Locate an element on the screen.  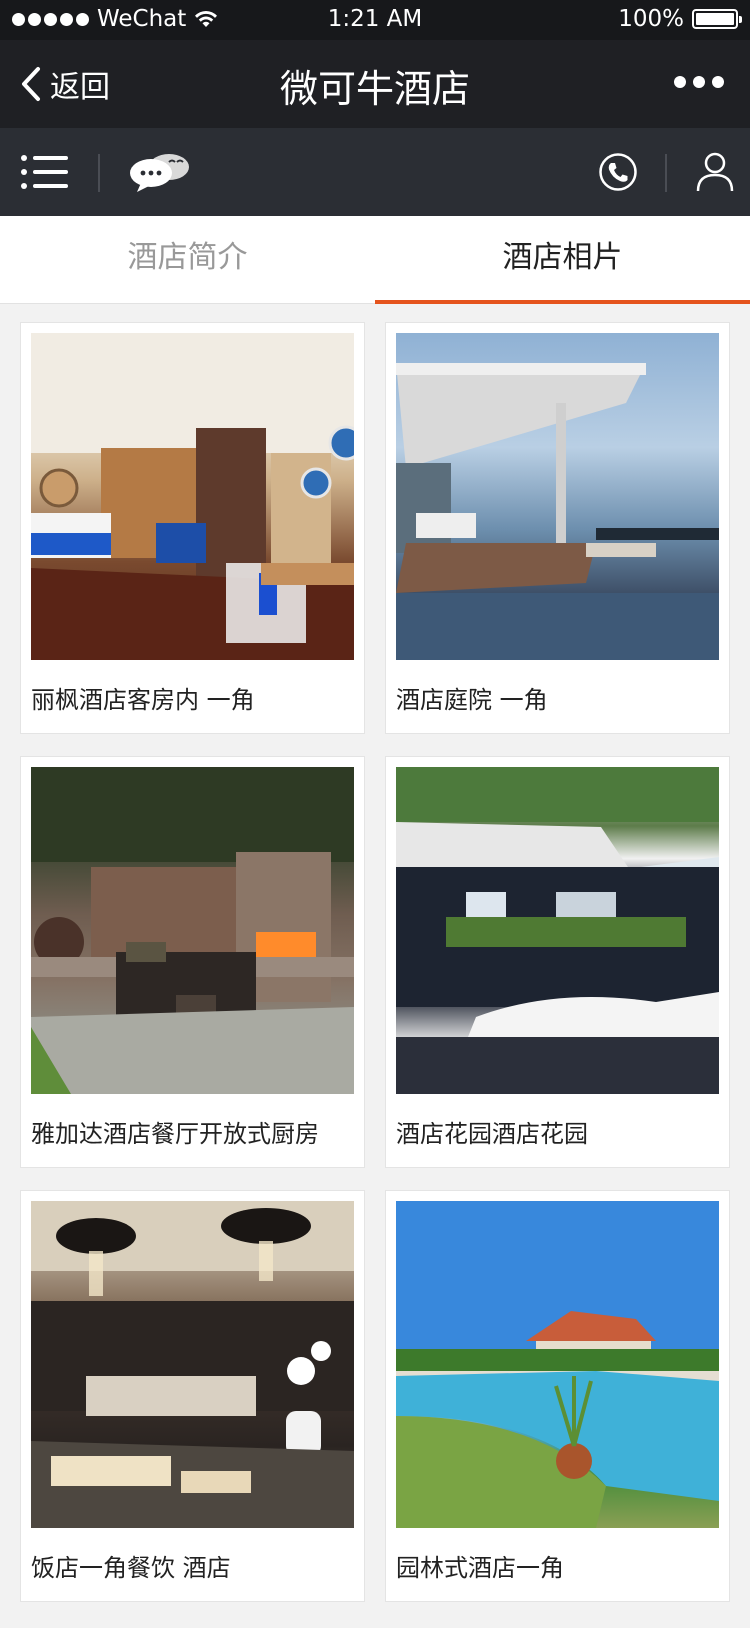
back-button: 返回 is located at coordinates (64, 84).